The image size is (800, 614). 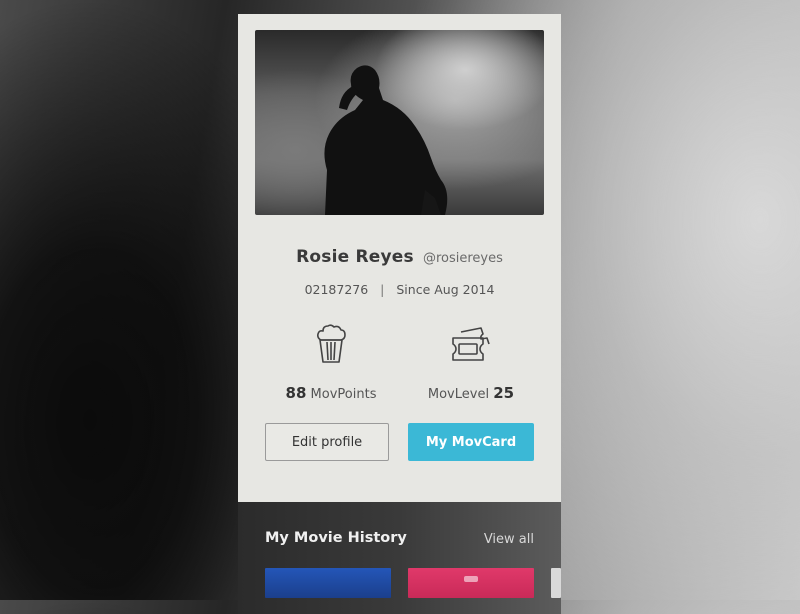 I want to click on movpoints-stat: 88 MovPoints, so click(x=331, y=363).